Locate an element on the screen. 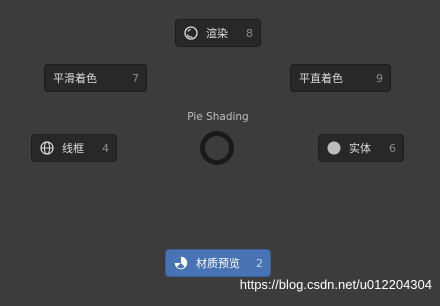 Image resolution: width=440 pixels, height=306 pixels. render-sphere-icon is located at coordinates (191, 33).